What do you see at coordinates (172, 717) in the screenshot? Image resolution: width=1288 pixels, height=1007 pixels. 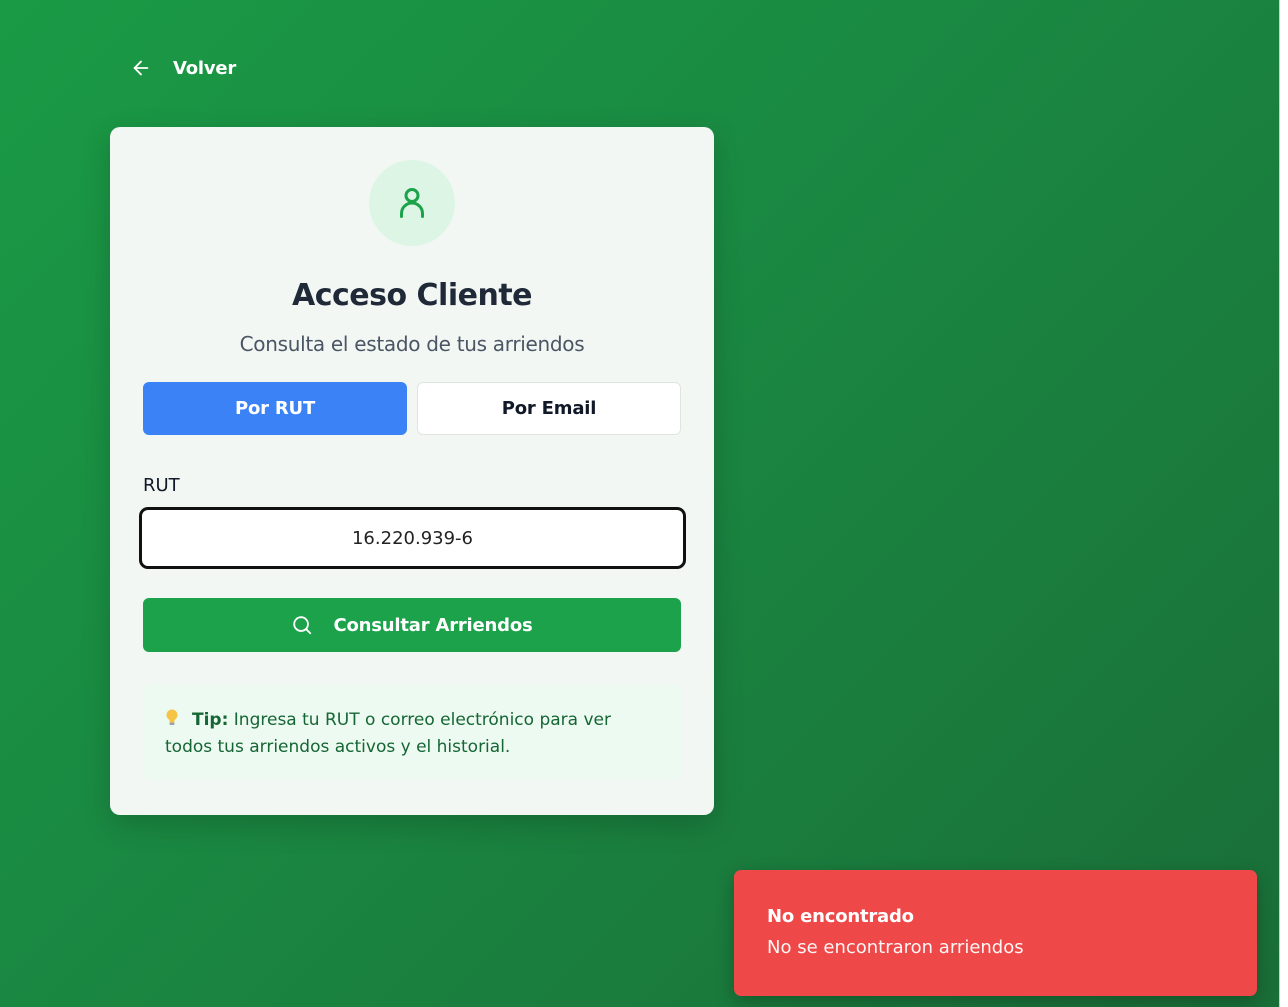 I see `lightbulb-icon` at bounding box center [172, 717].